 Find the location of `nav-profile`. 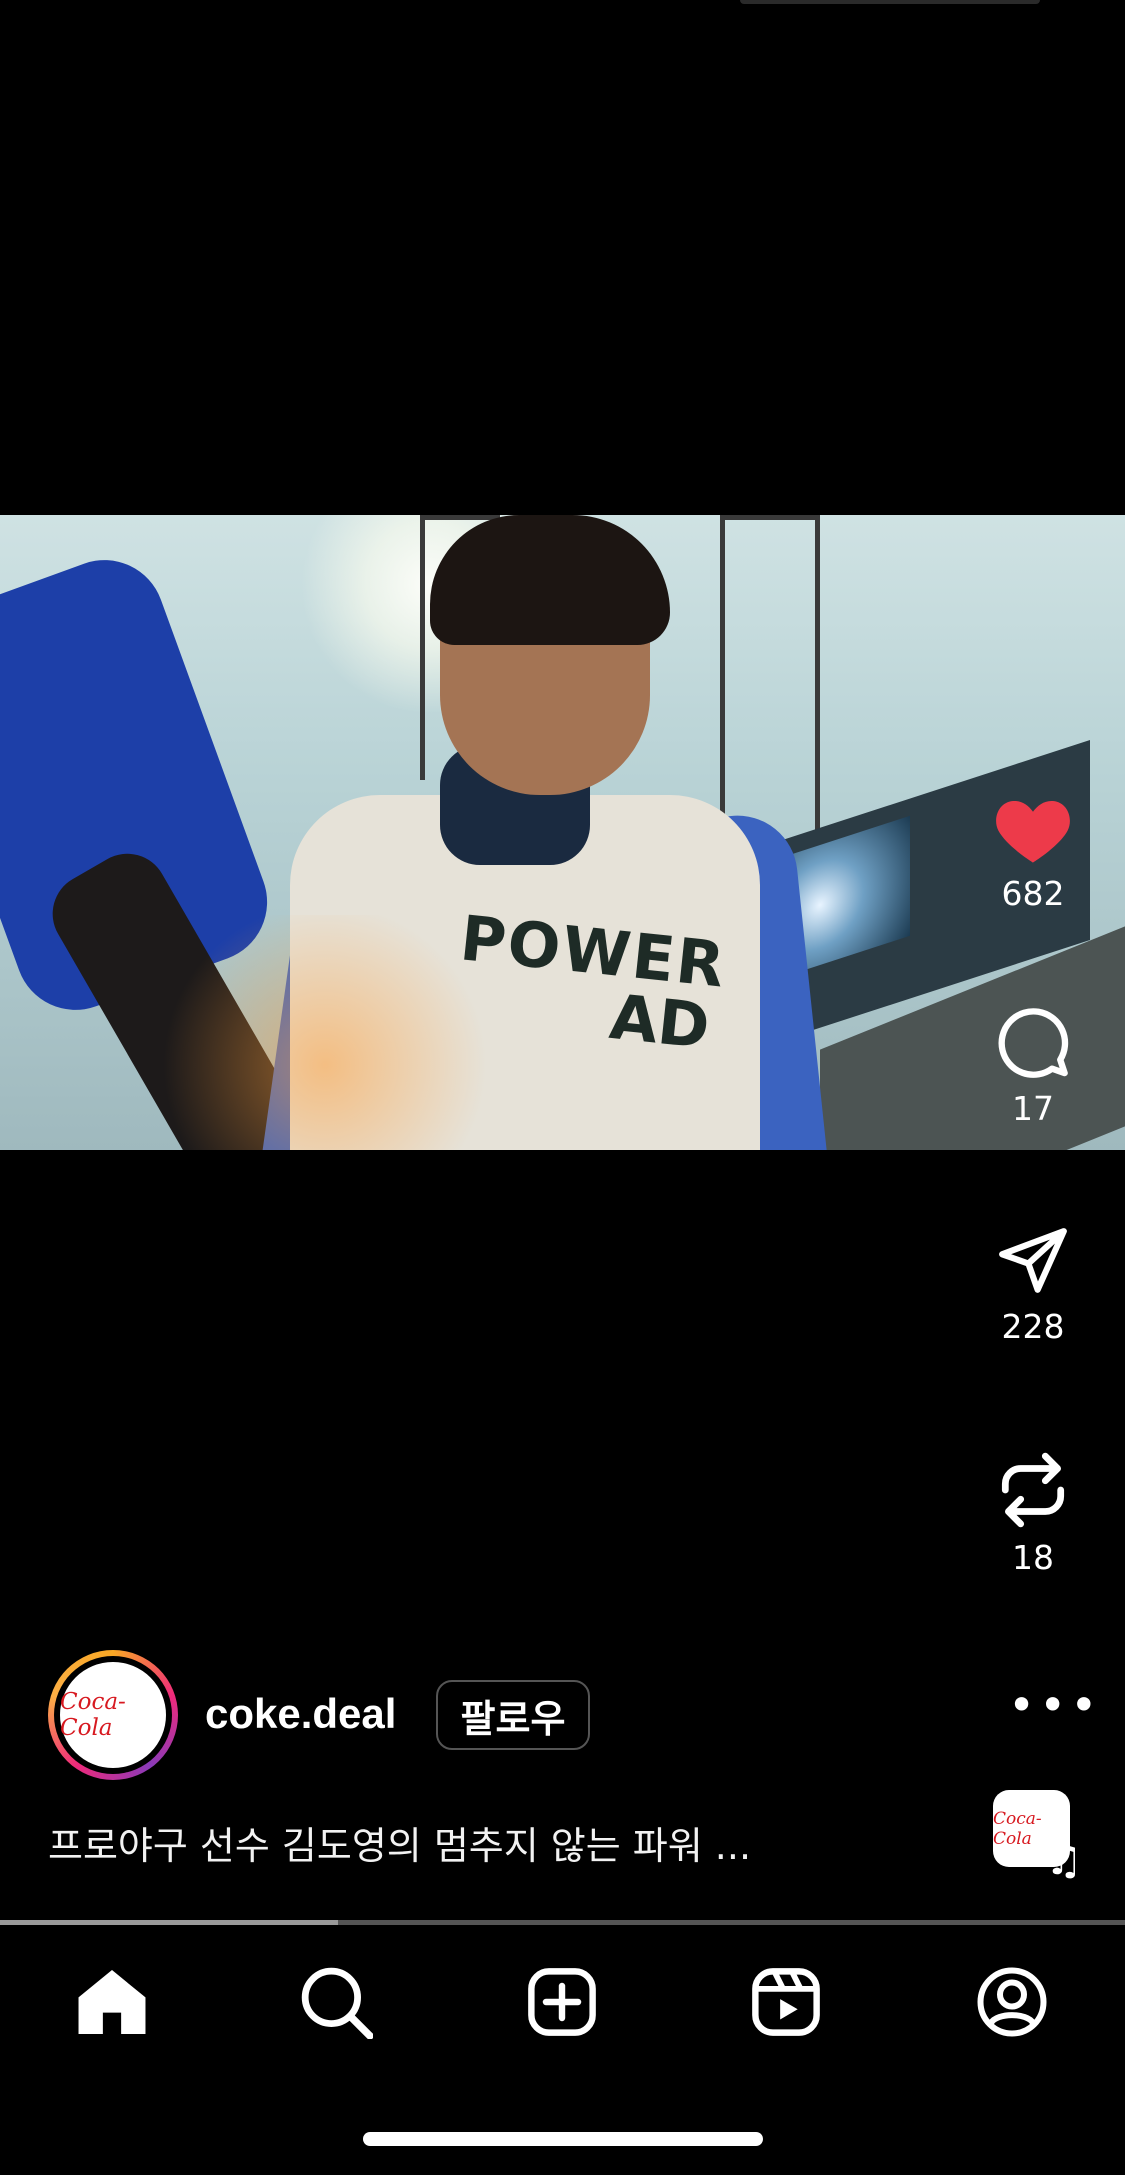

nav-profile is located at coordinates (1012, 2002).